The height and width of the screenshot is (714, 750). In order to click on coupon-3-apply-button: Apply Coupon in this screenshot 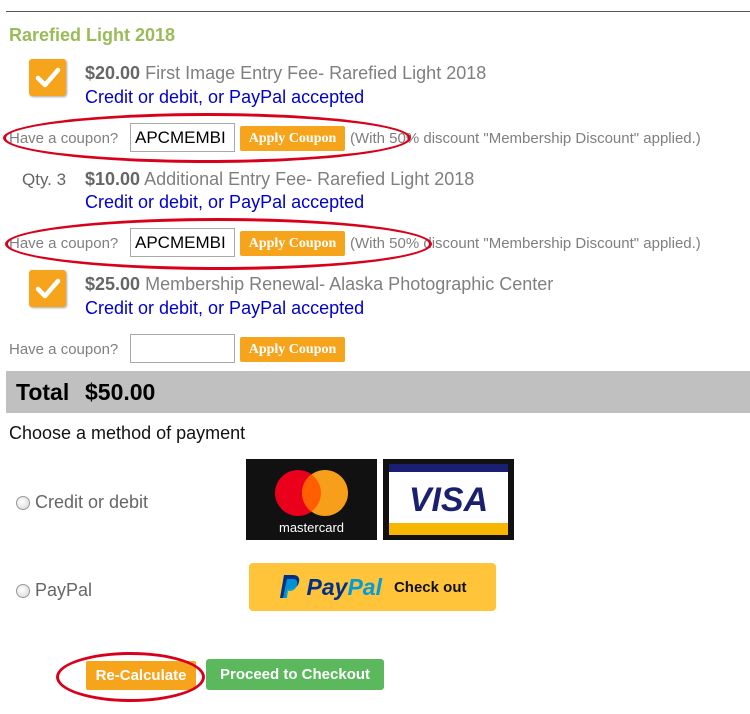, I will do `click(292, 349)`.